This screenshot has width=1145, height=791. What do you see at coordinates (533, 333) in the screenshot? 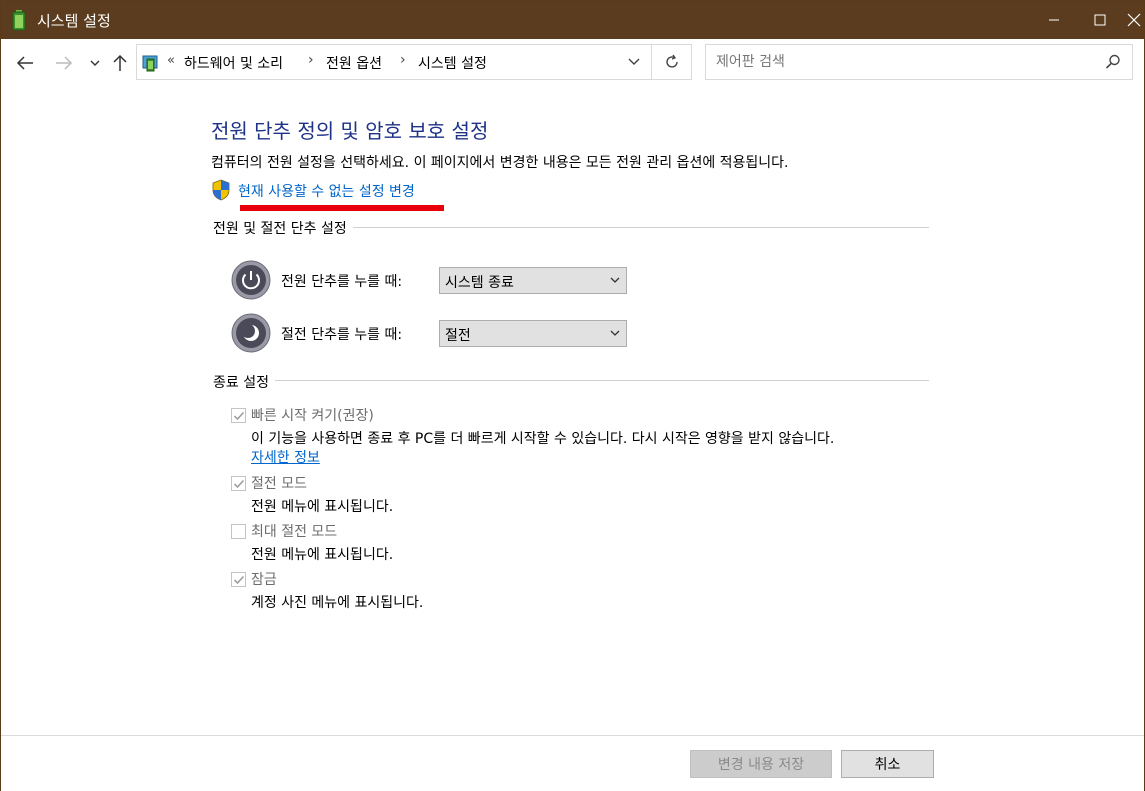
I see `sleep-button-action-select: 절전` at bounding box center [533, 333].